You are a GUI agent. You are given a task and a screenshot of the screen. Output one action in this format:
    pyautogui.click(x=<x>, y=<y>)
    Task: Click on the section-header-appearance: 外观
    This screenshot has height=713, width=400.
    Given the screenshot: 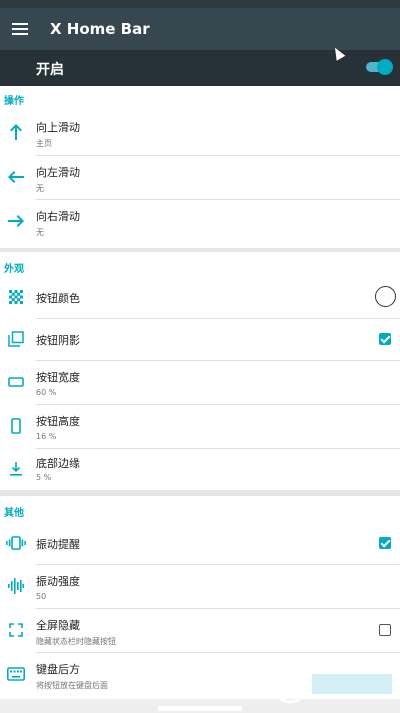 What is the action you would take?
    pyautogui.click(x=14, y=269)
    